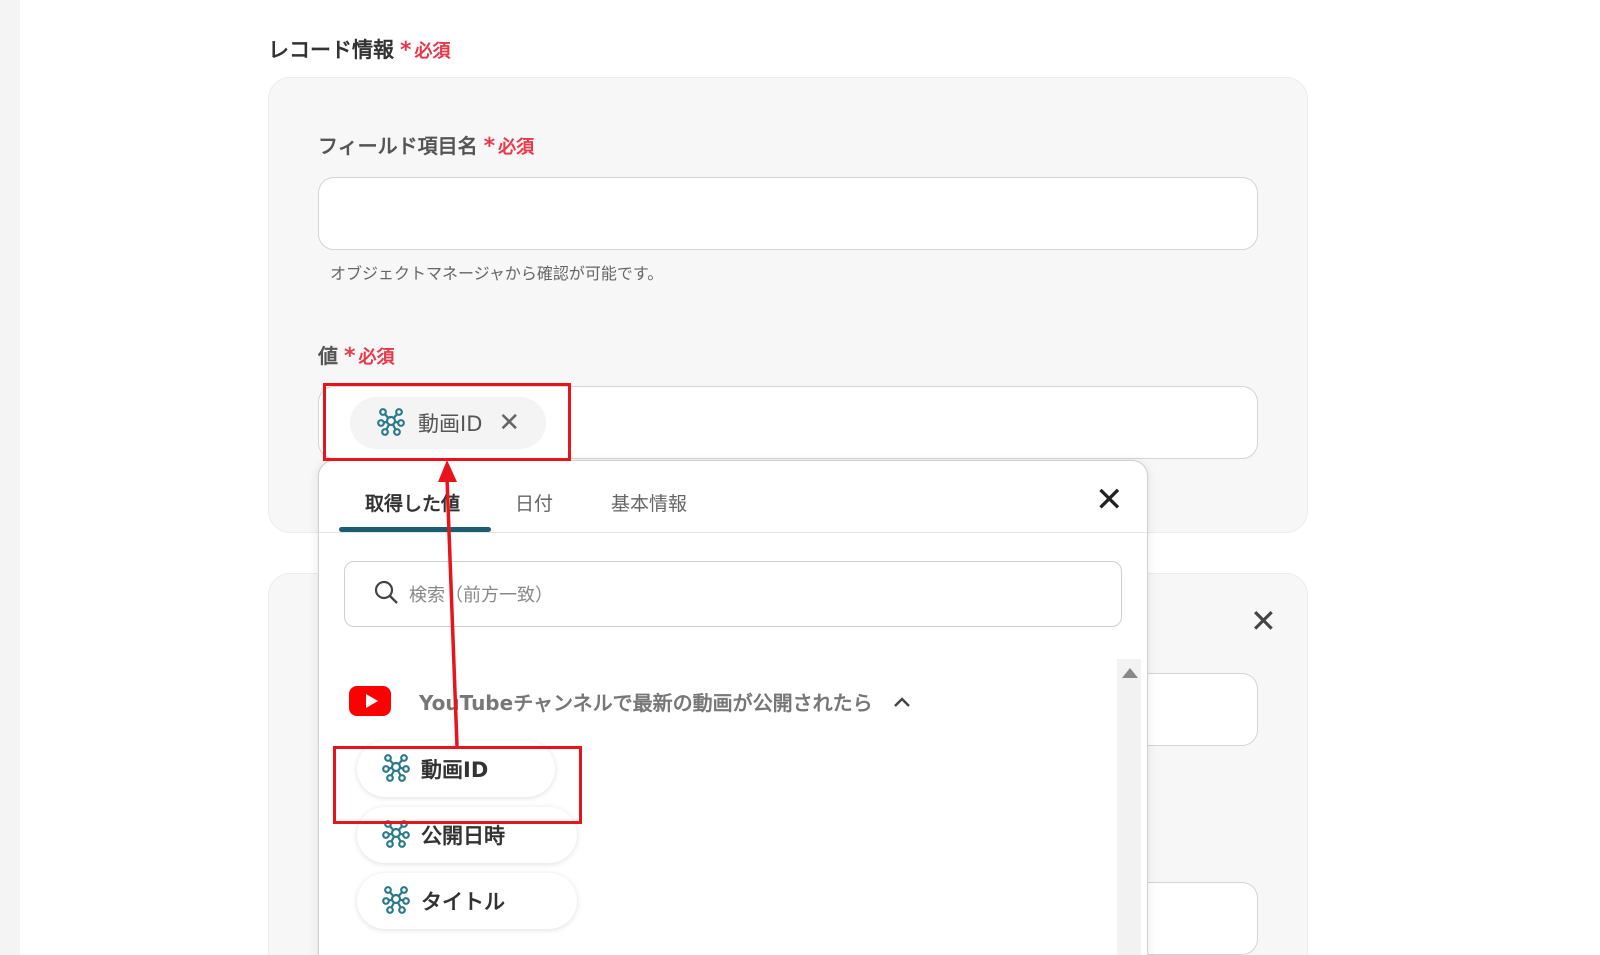  What do you see at coordinates (497, 273) in the screenshot?
I see `field-name-hint: オブジェクトマネージャから確認が可能です。` at bounding box center [497, 273].